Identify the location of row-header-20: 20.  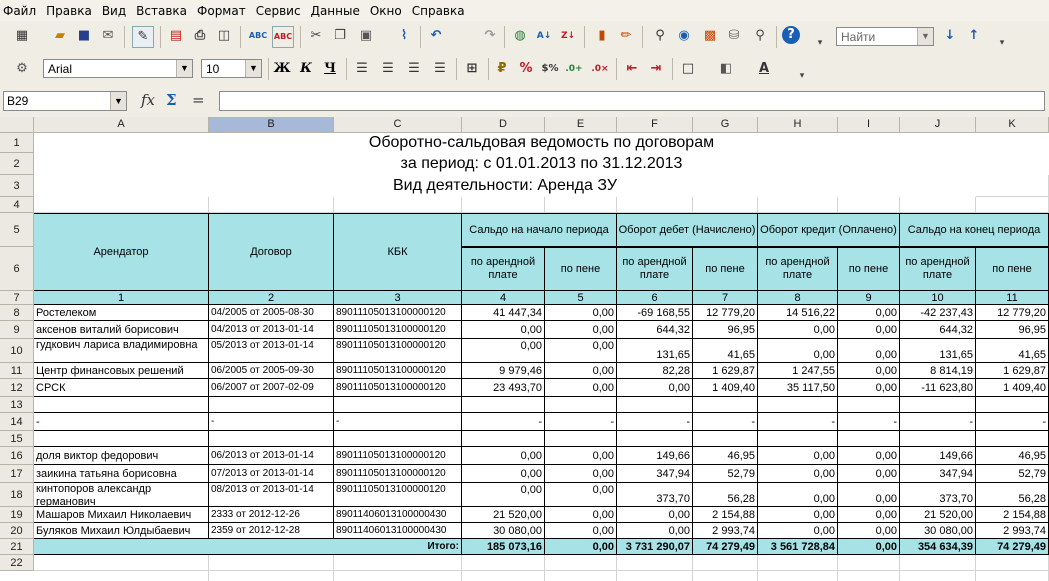
(17, 531).